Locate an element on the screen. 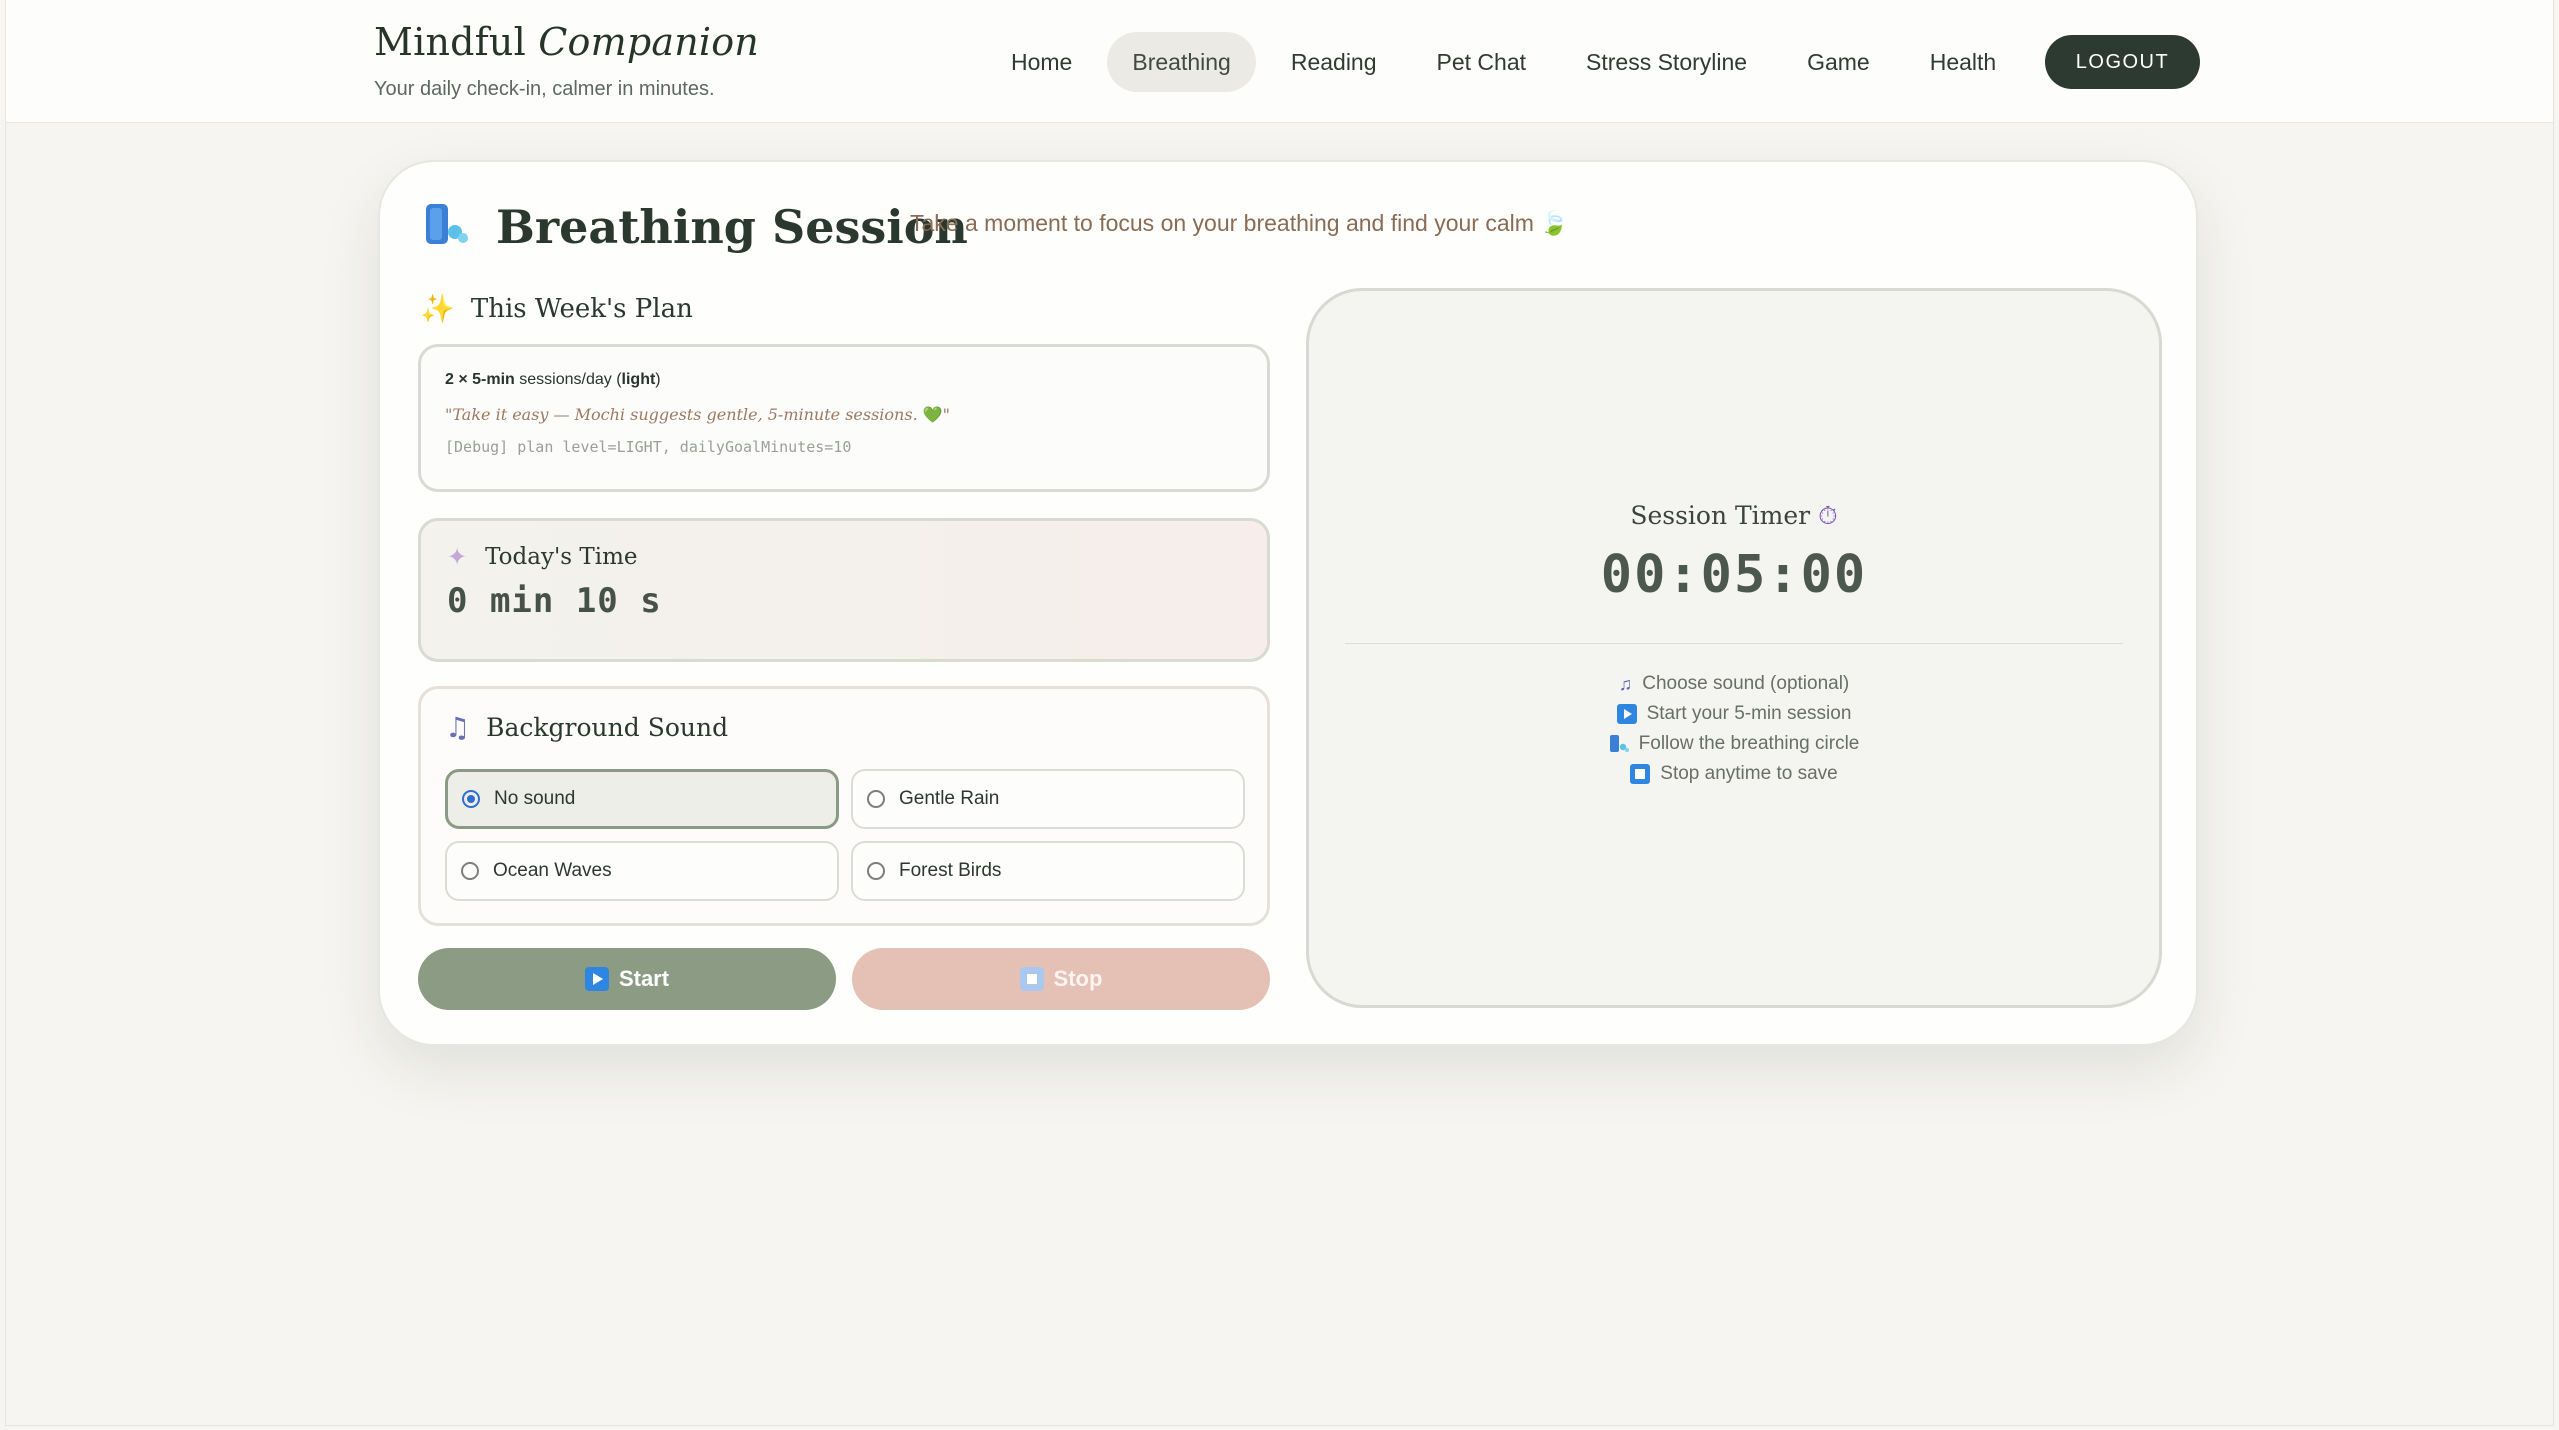 The image size is (2559, 1430). nav-stress-storyline: Stress Storyline is located at coordinates (1666, 62).